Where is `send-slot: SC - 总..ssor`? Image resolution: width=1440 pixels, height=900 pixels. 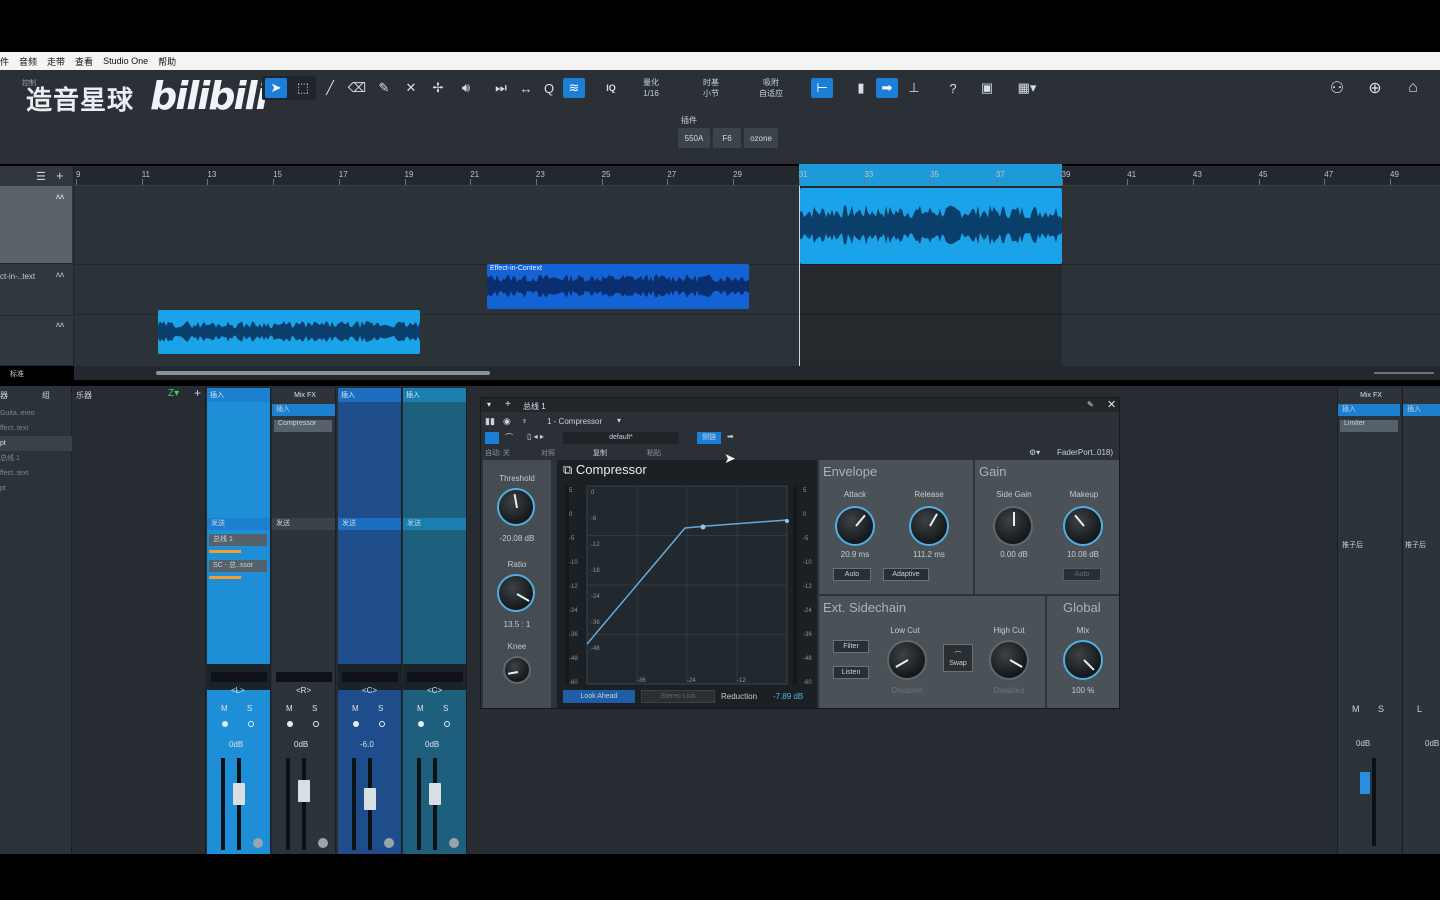 send-slot: SC - 总..ssor is located at coordinates (238, 566).